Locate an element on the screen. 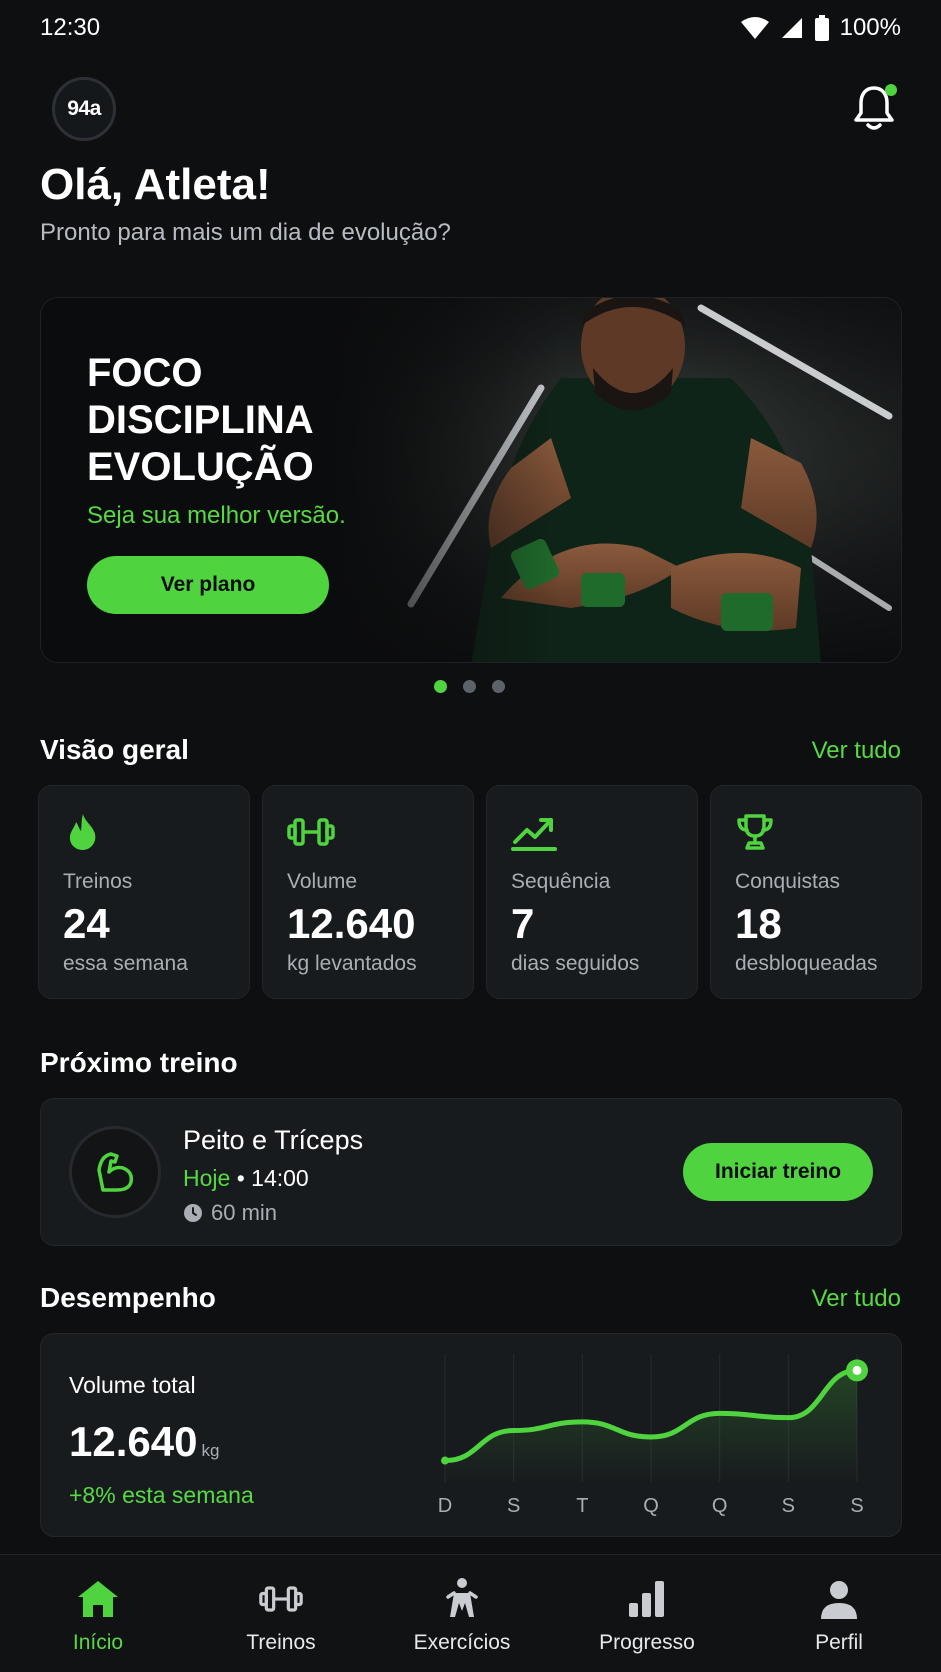 The image size is (941, 1672). hero-tagline: Seja sua melhor versão. is located at coordinates (216, 515).